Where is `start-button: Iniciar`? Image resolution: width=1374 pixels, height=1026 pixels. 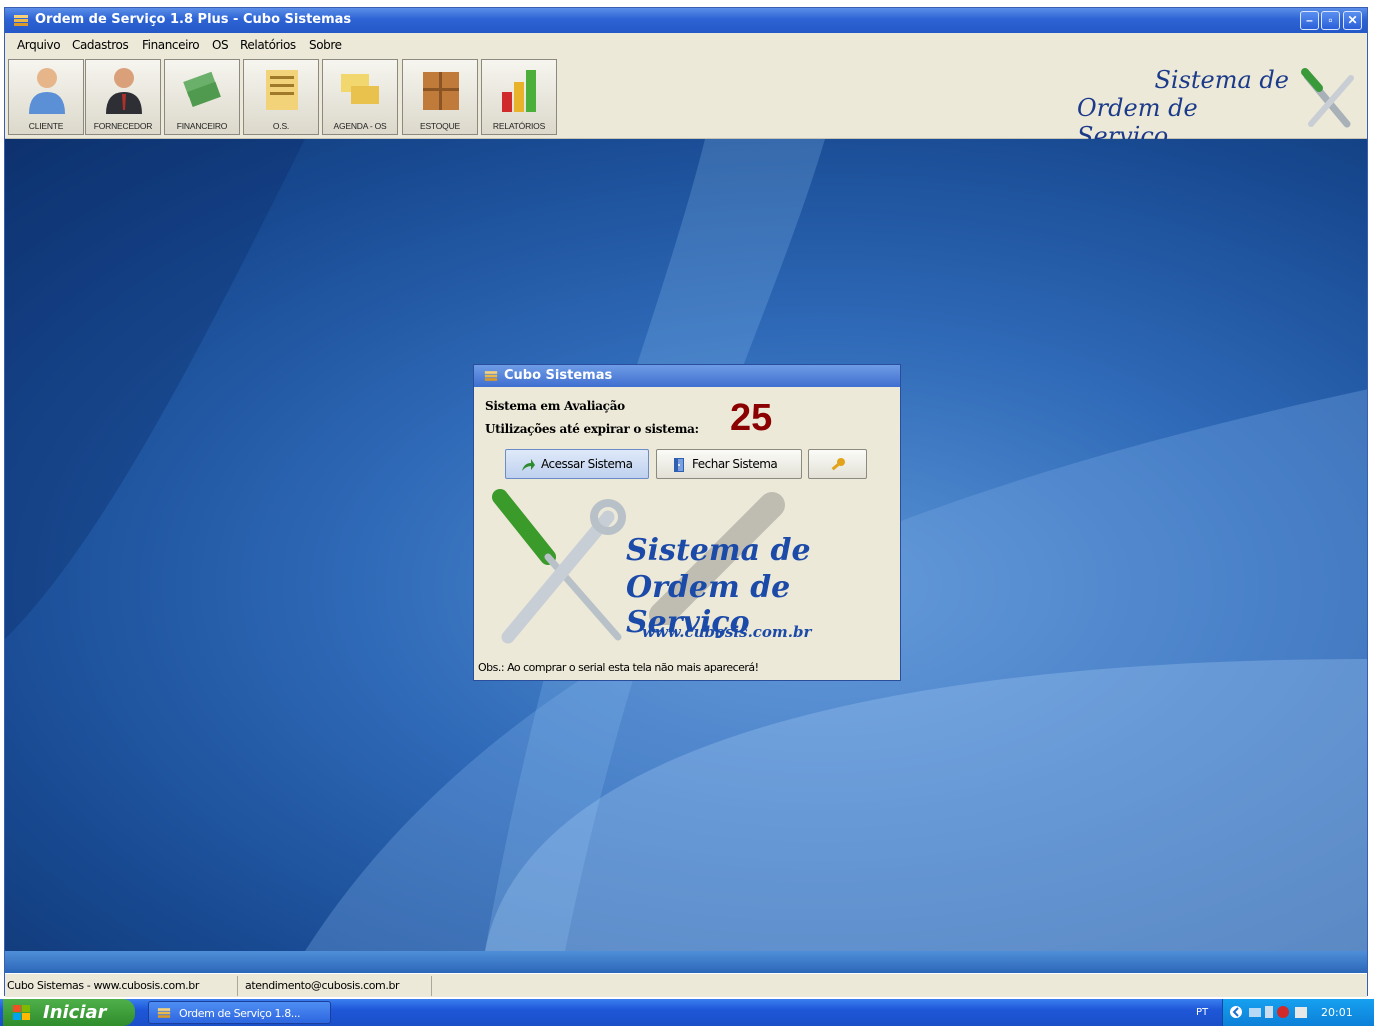
start-button: Iniciar is located at coordinates (69, 1012).